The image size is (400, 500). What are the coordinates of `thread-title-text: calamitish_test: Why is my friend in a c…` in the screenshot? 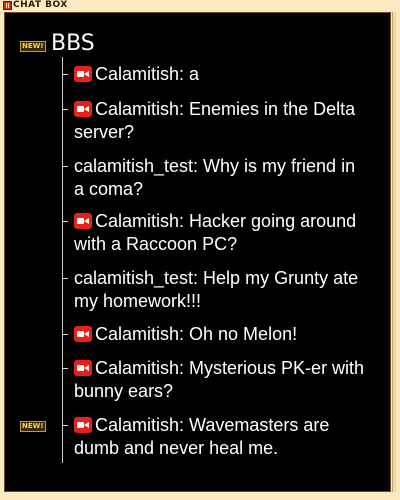 It's located at (215, 177).